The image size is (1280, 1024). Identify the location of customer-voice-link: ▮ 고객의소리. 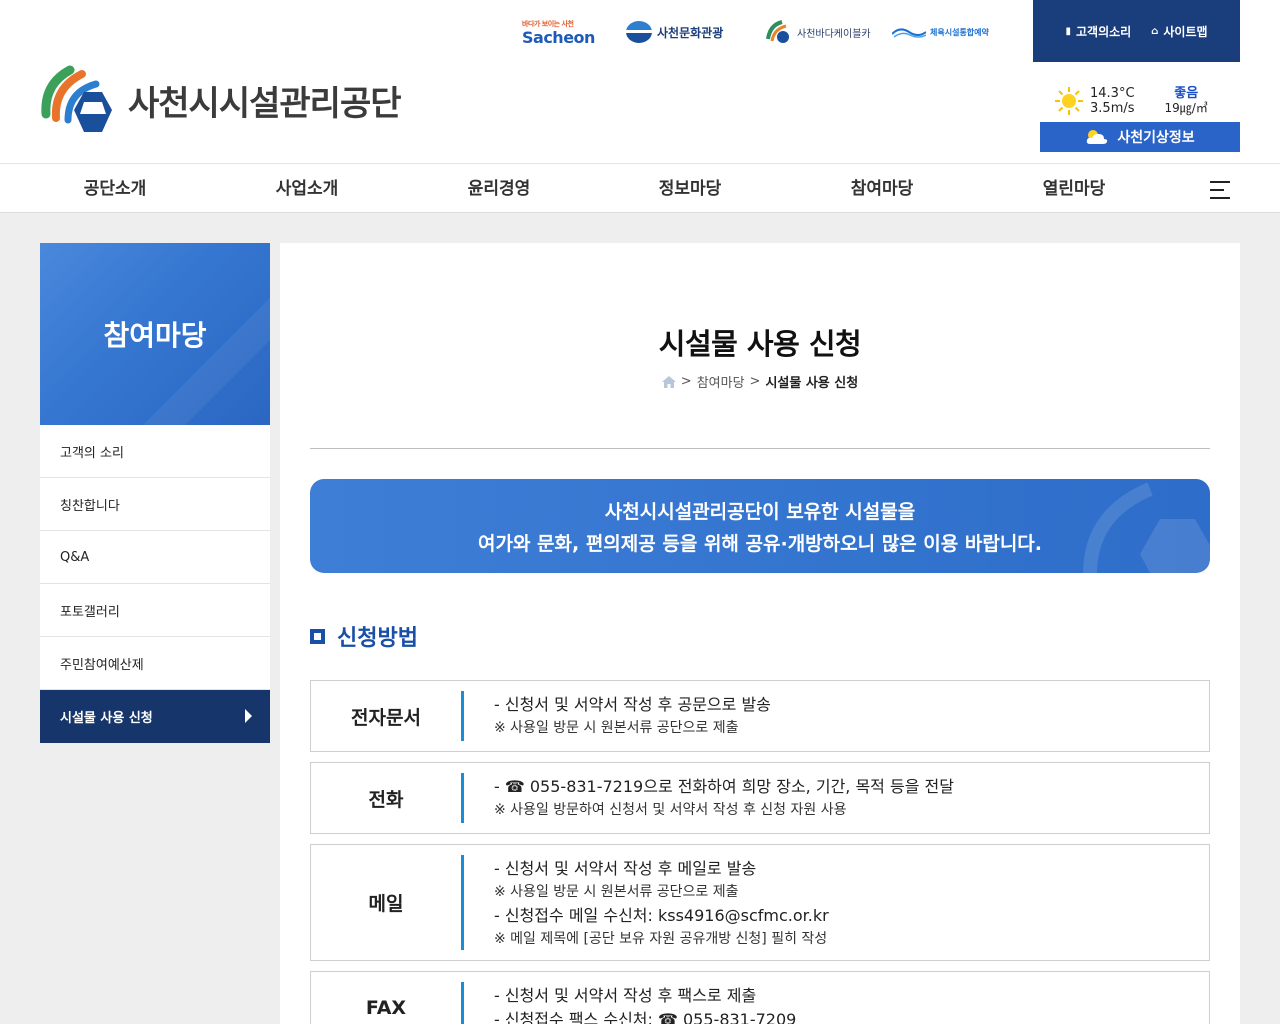
(1098, 31).